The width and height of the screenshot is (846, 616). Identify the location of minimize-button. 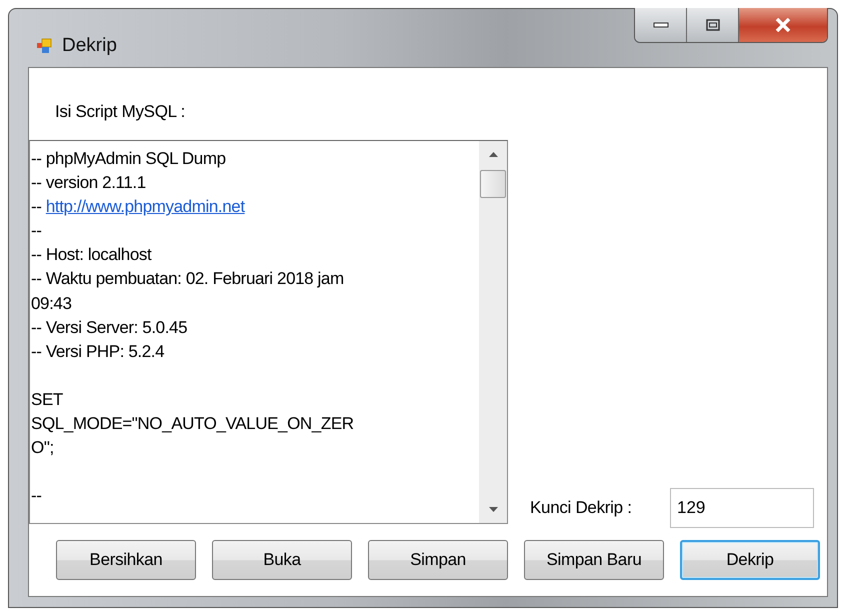
(661, 25).